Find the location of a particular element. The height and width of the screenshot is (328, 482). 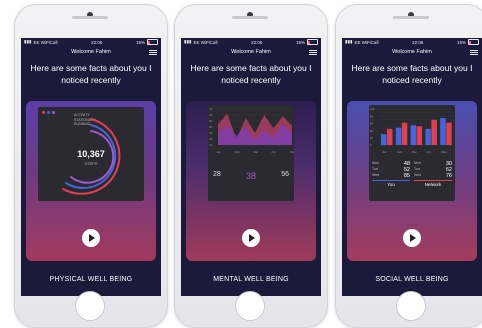

you-label: You is located at coordinates (391, 184).